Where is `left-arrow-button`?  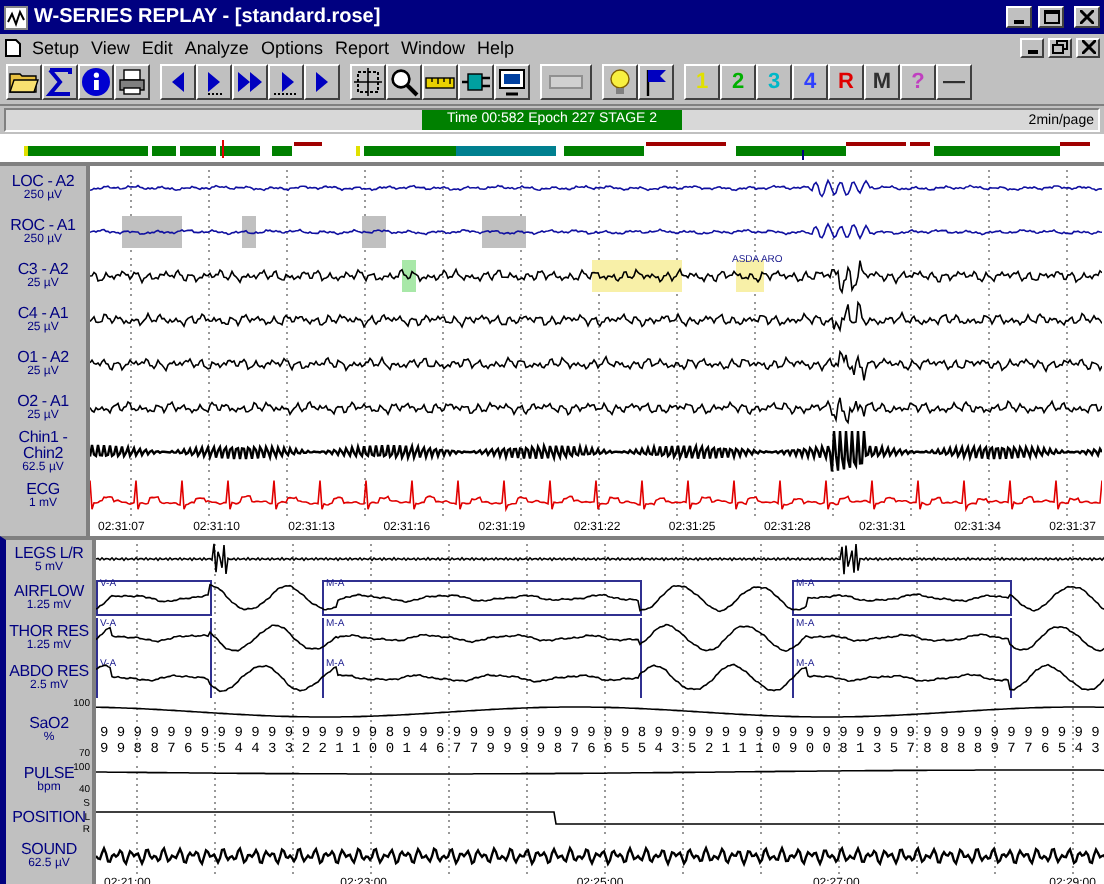 left-arrow-button is located at coordinates (178, 82).